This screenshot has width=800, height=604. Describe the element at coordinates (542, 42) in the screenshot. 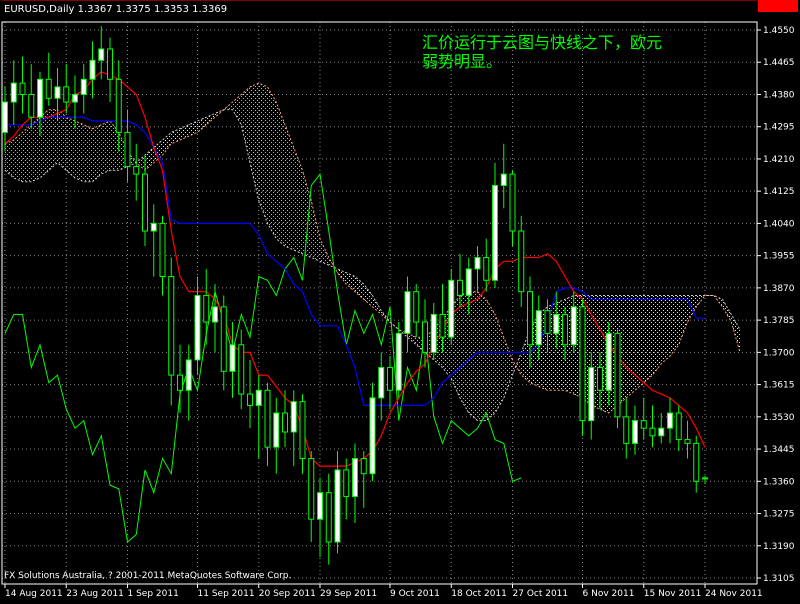

I see `annotation-line-1: 汇价运行于云图与快线之下，欧元` at that location.